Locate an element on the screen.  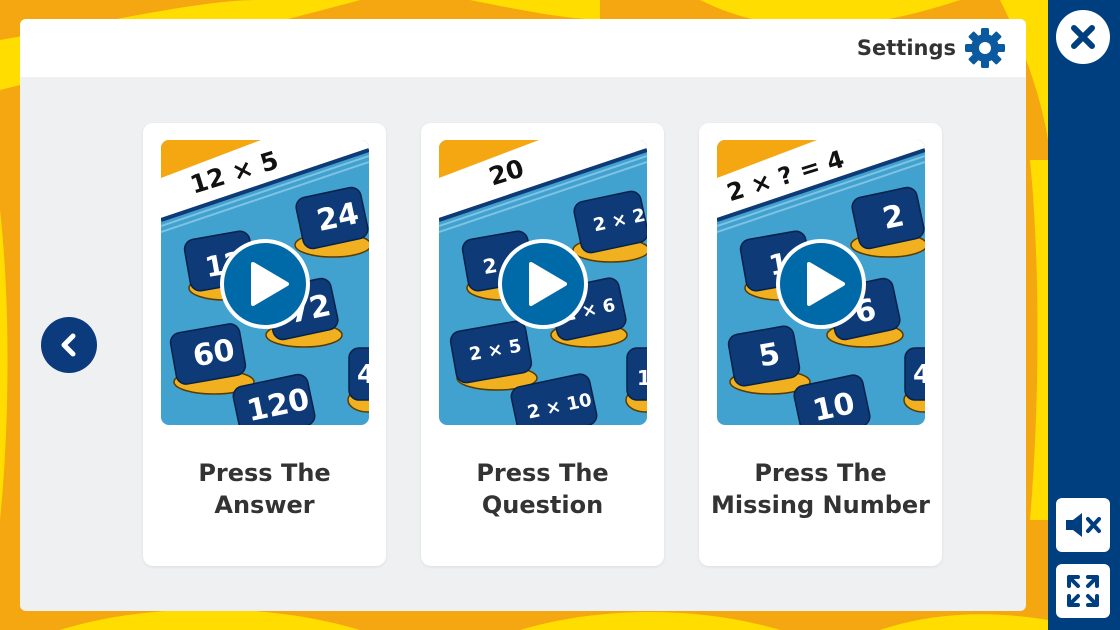
panel-header: Settings is located at coordinates (523, 48).